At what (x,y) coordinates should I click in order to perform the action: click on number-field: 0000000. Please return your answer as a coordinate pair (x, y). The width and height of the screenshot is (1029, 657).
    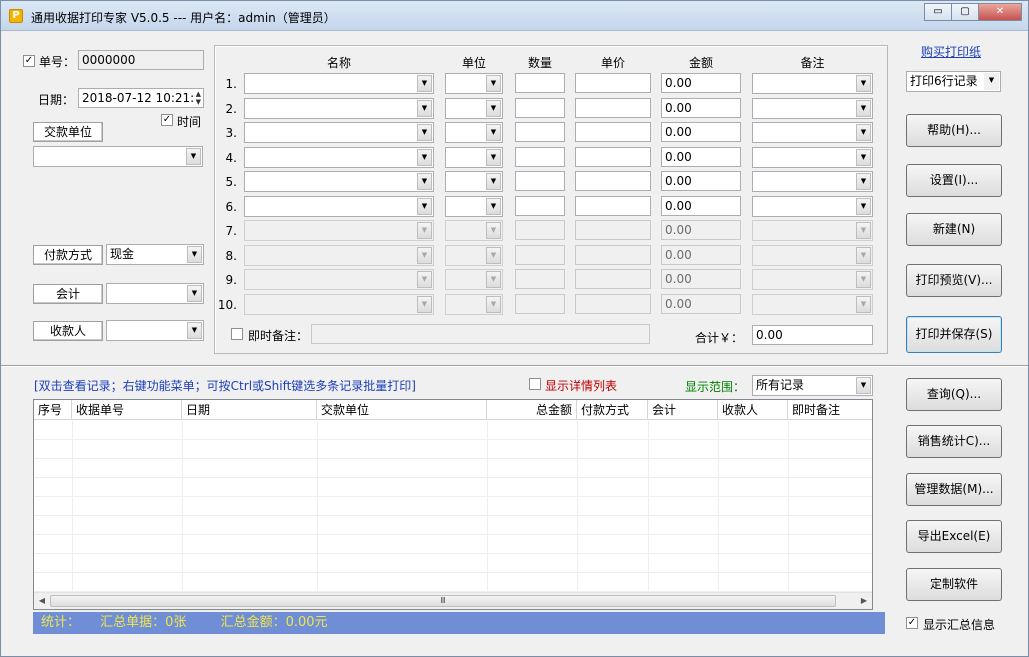
    Looking at the image, I should click on (141, 60).